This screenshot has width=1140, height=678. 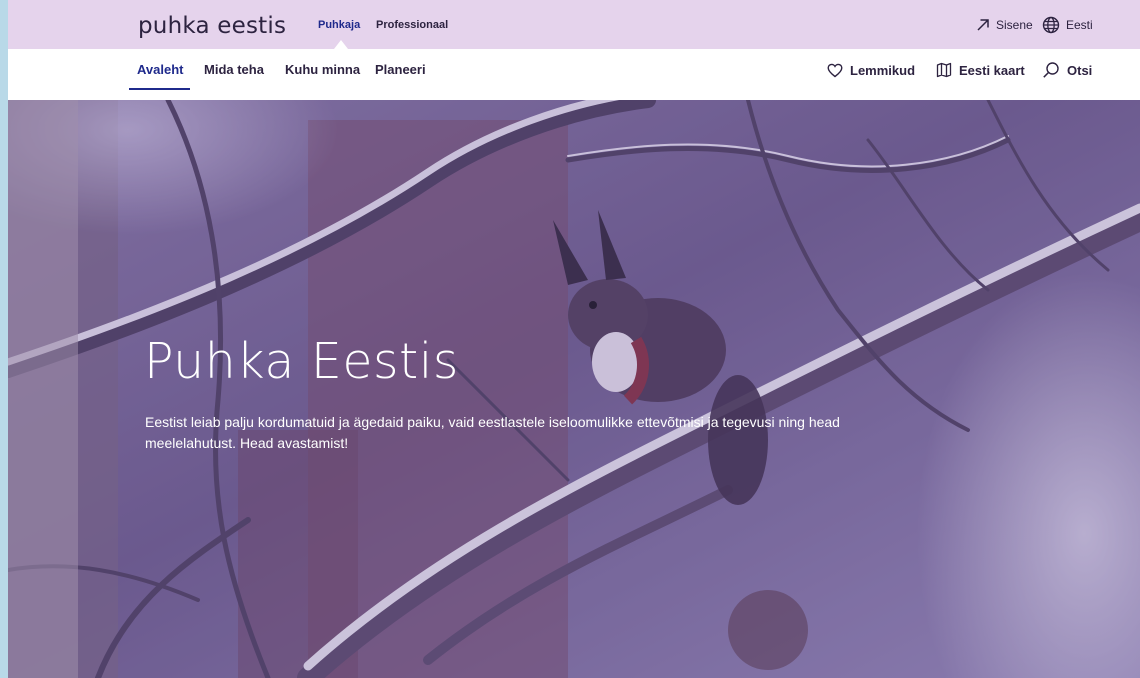 I want to click on nav-item-kuhu-minna: Kuhu minna, so click(x=322, y=69).